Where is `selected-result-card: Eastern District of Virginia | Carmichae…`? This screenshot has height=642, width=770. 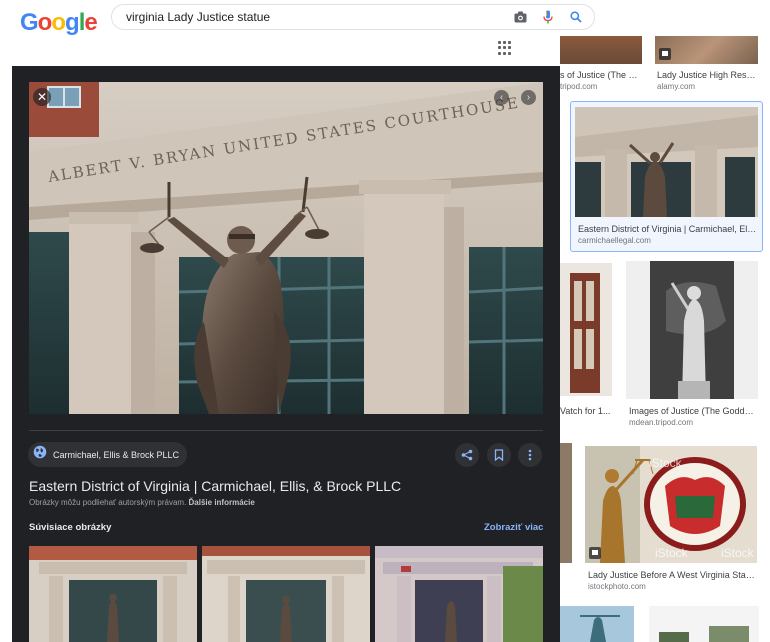
selected-result-card: Eastern District of Virginia | Carmichae… is located at coordinates (666, 176).